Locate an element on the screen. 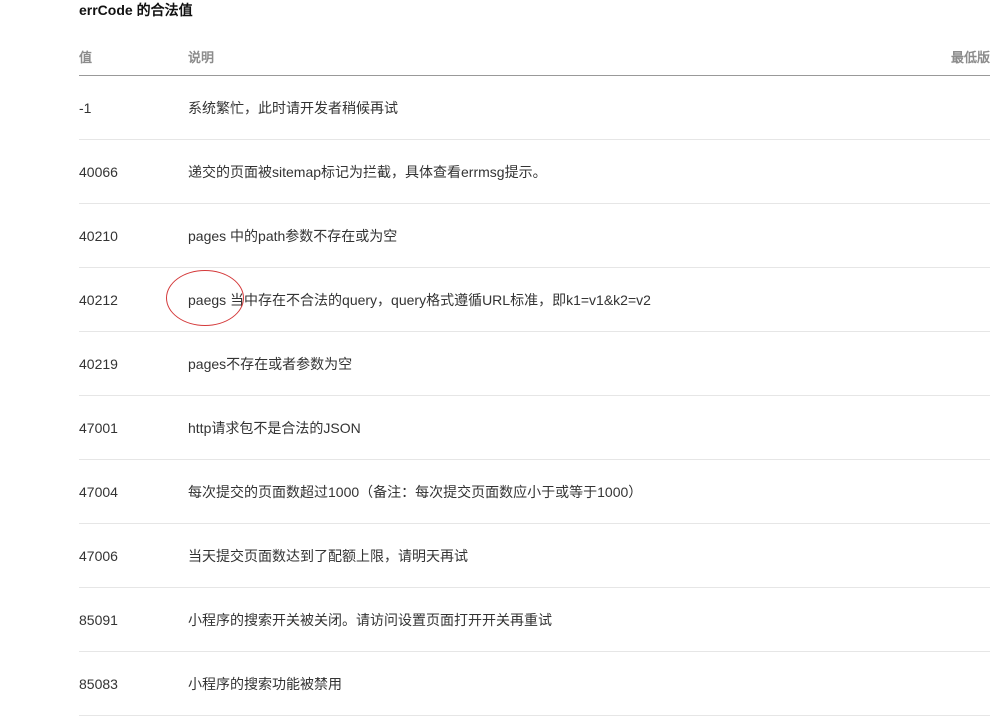  row-description: 系统繁忙，此时请开发者稍候再试 is located at coordinates (293, 108).